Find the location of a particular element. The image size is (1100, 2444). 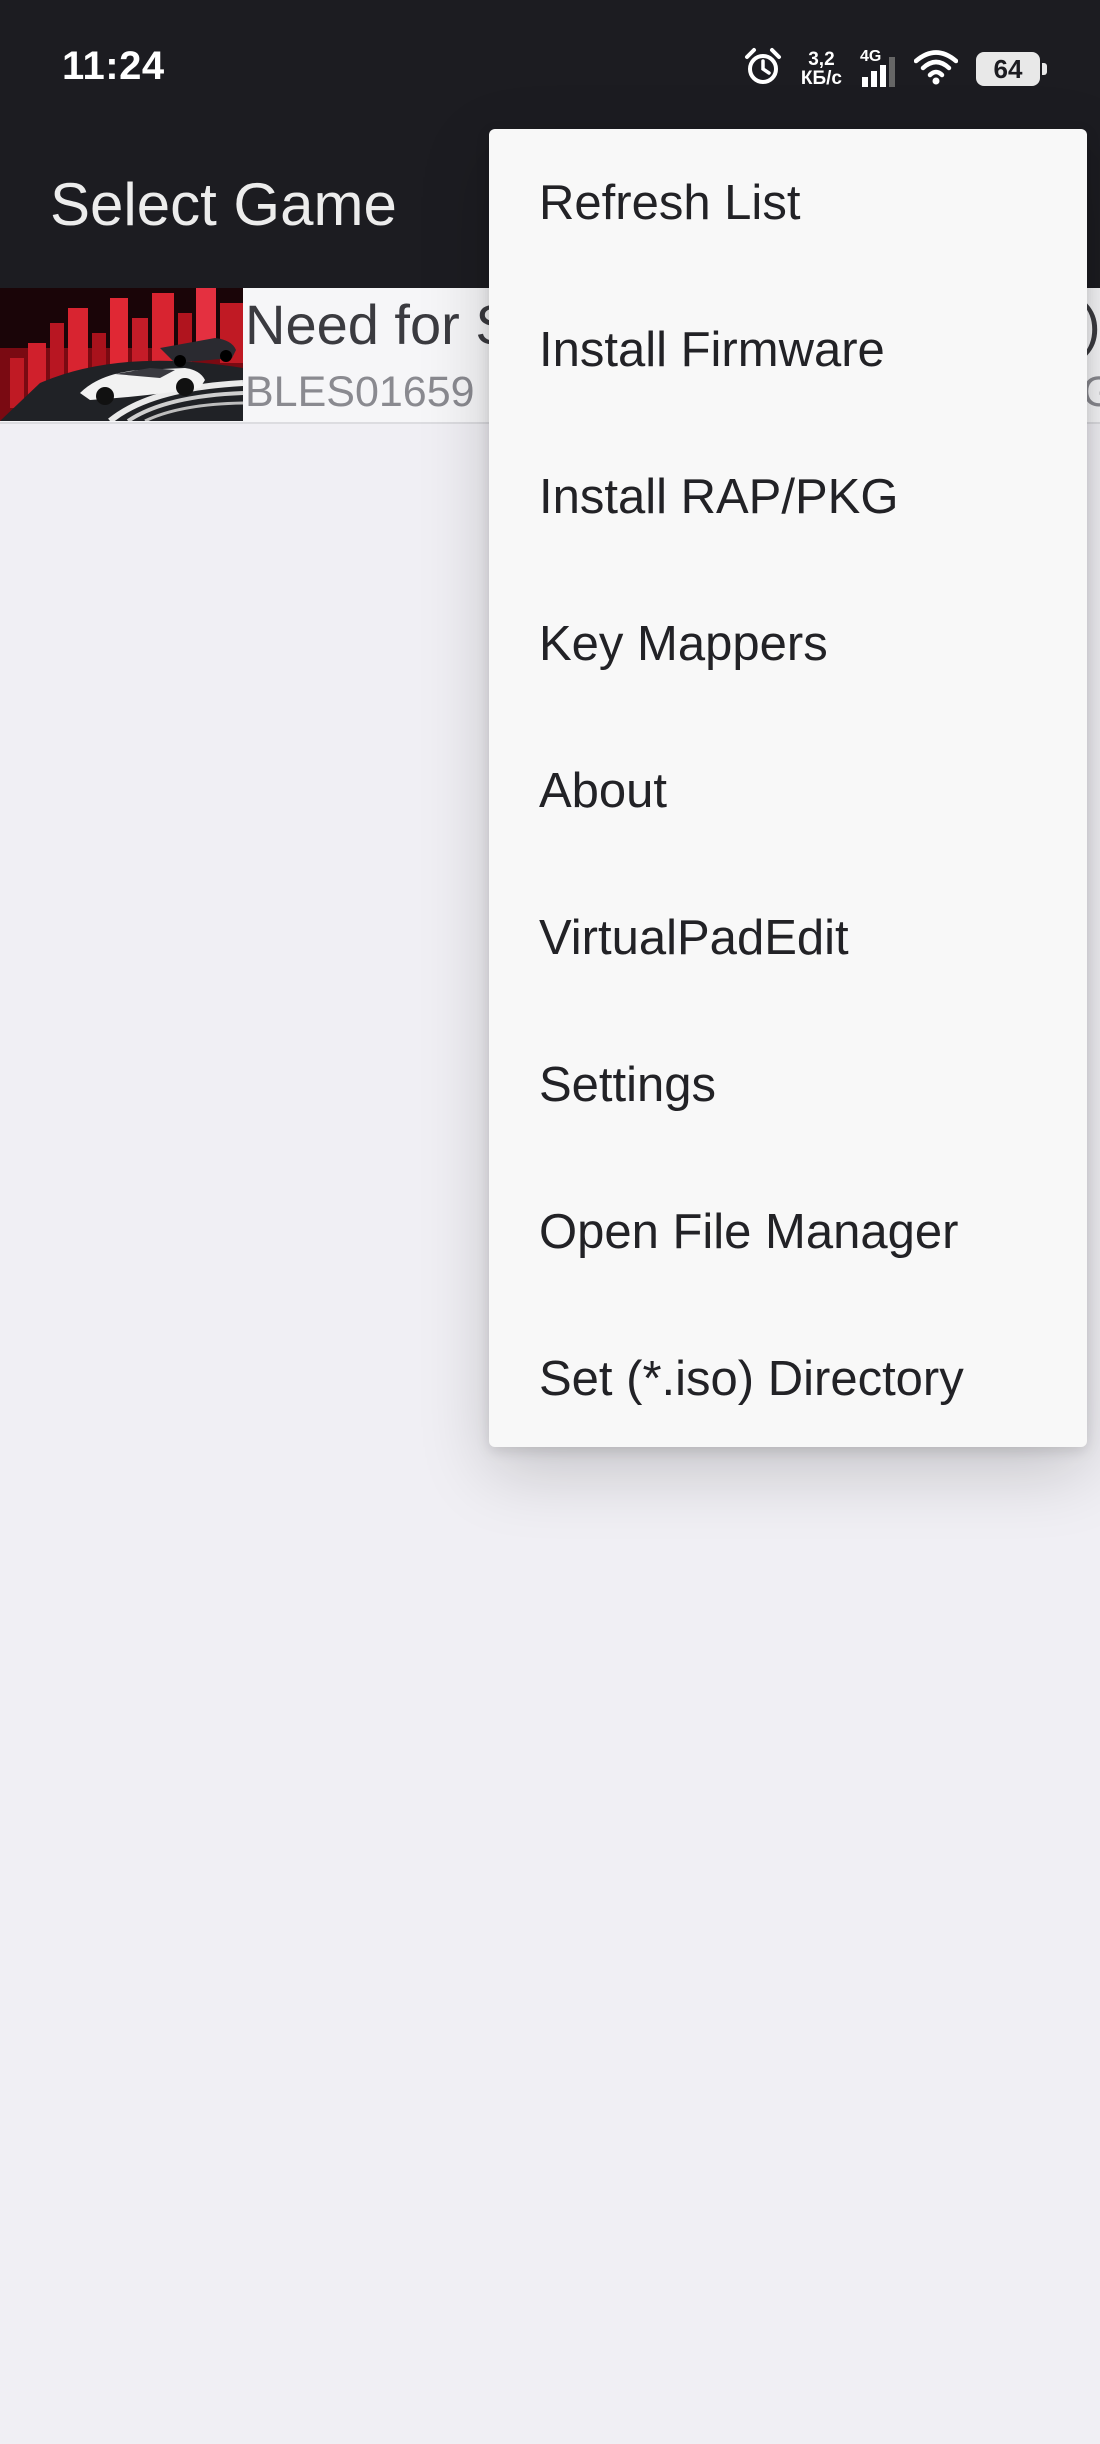

menu-item-open-file-manager: Open File Manager is located at coordinates (788, 1231).